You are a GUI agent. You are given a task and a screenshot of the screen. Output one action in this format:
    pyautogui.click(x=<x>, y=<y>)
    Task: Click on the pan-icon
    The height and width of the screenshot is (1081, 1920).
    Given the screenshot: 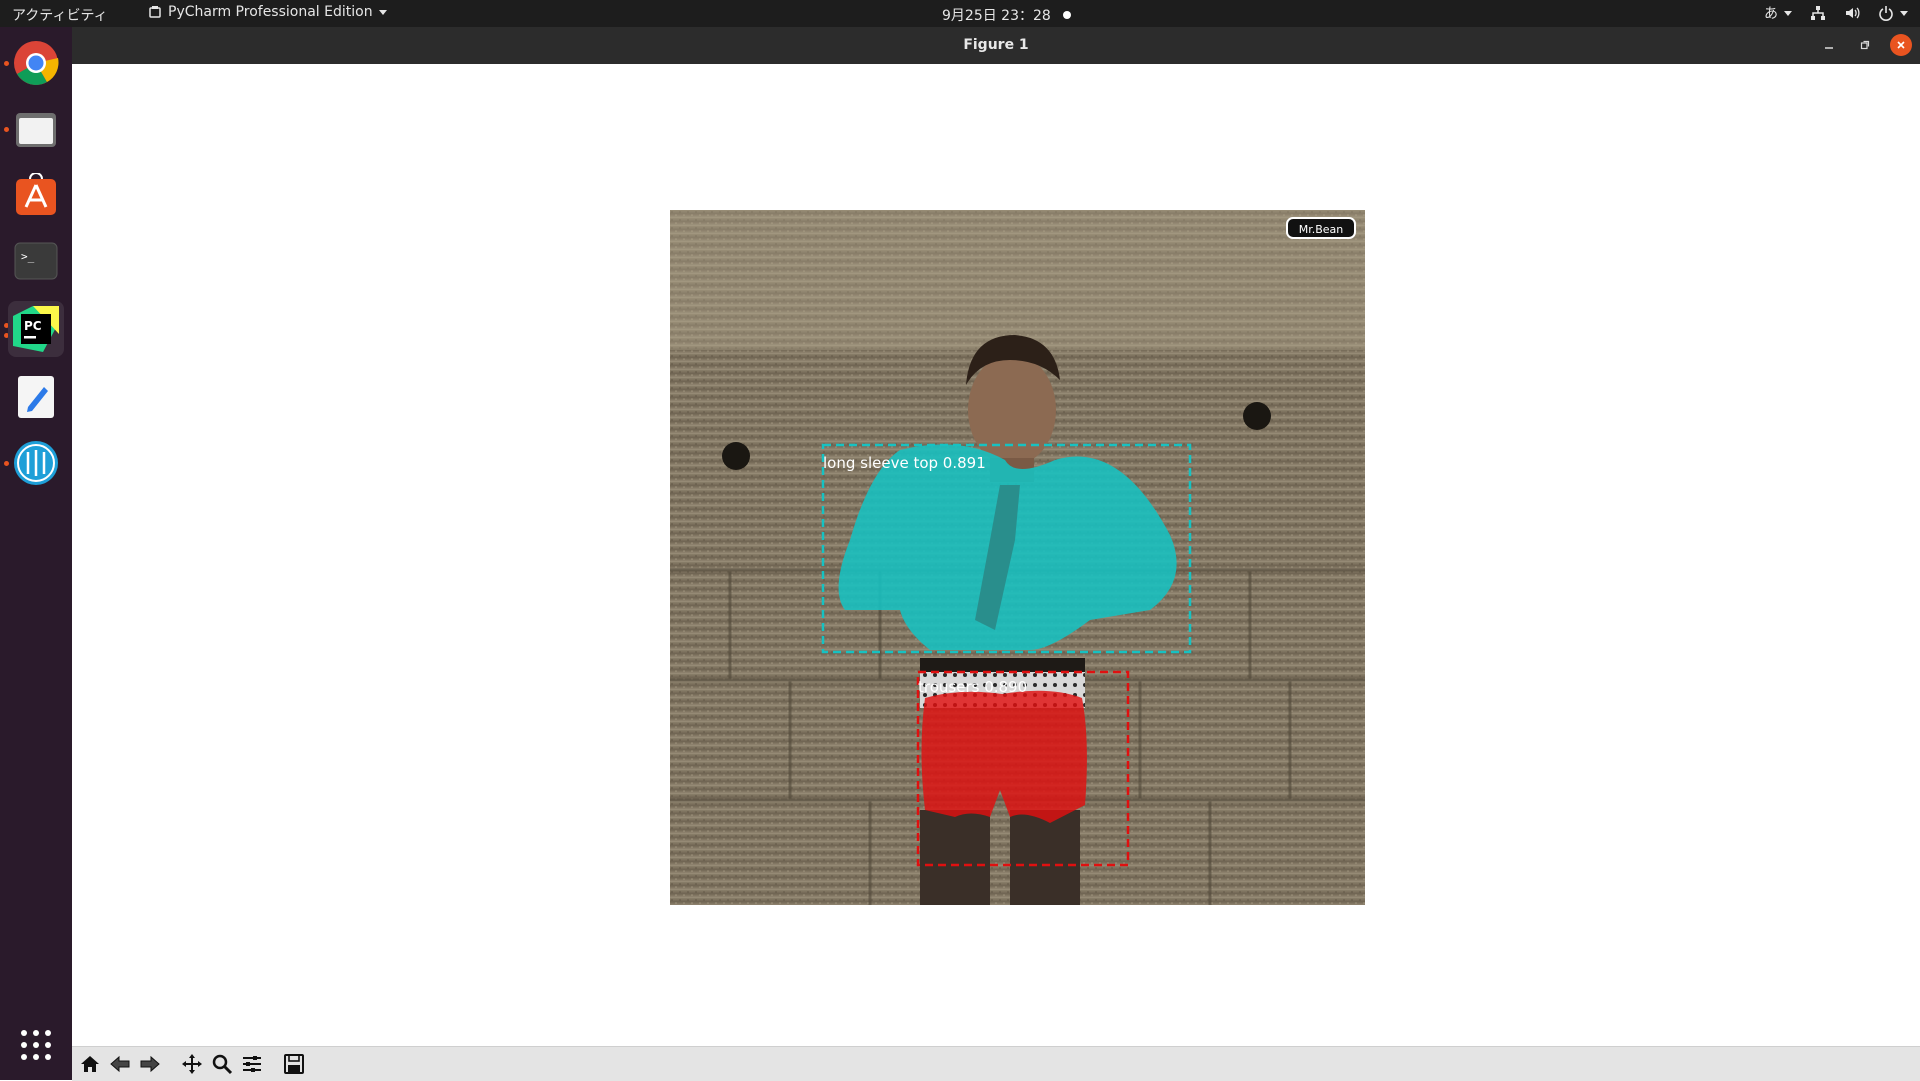 What is the action you would take?
    pyautogui.click(x=192, y=1064)
    